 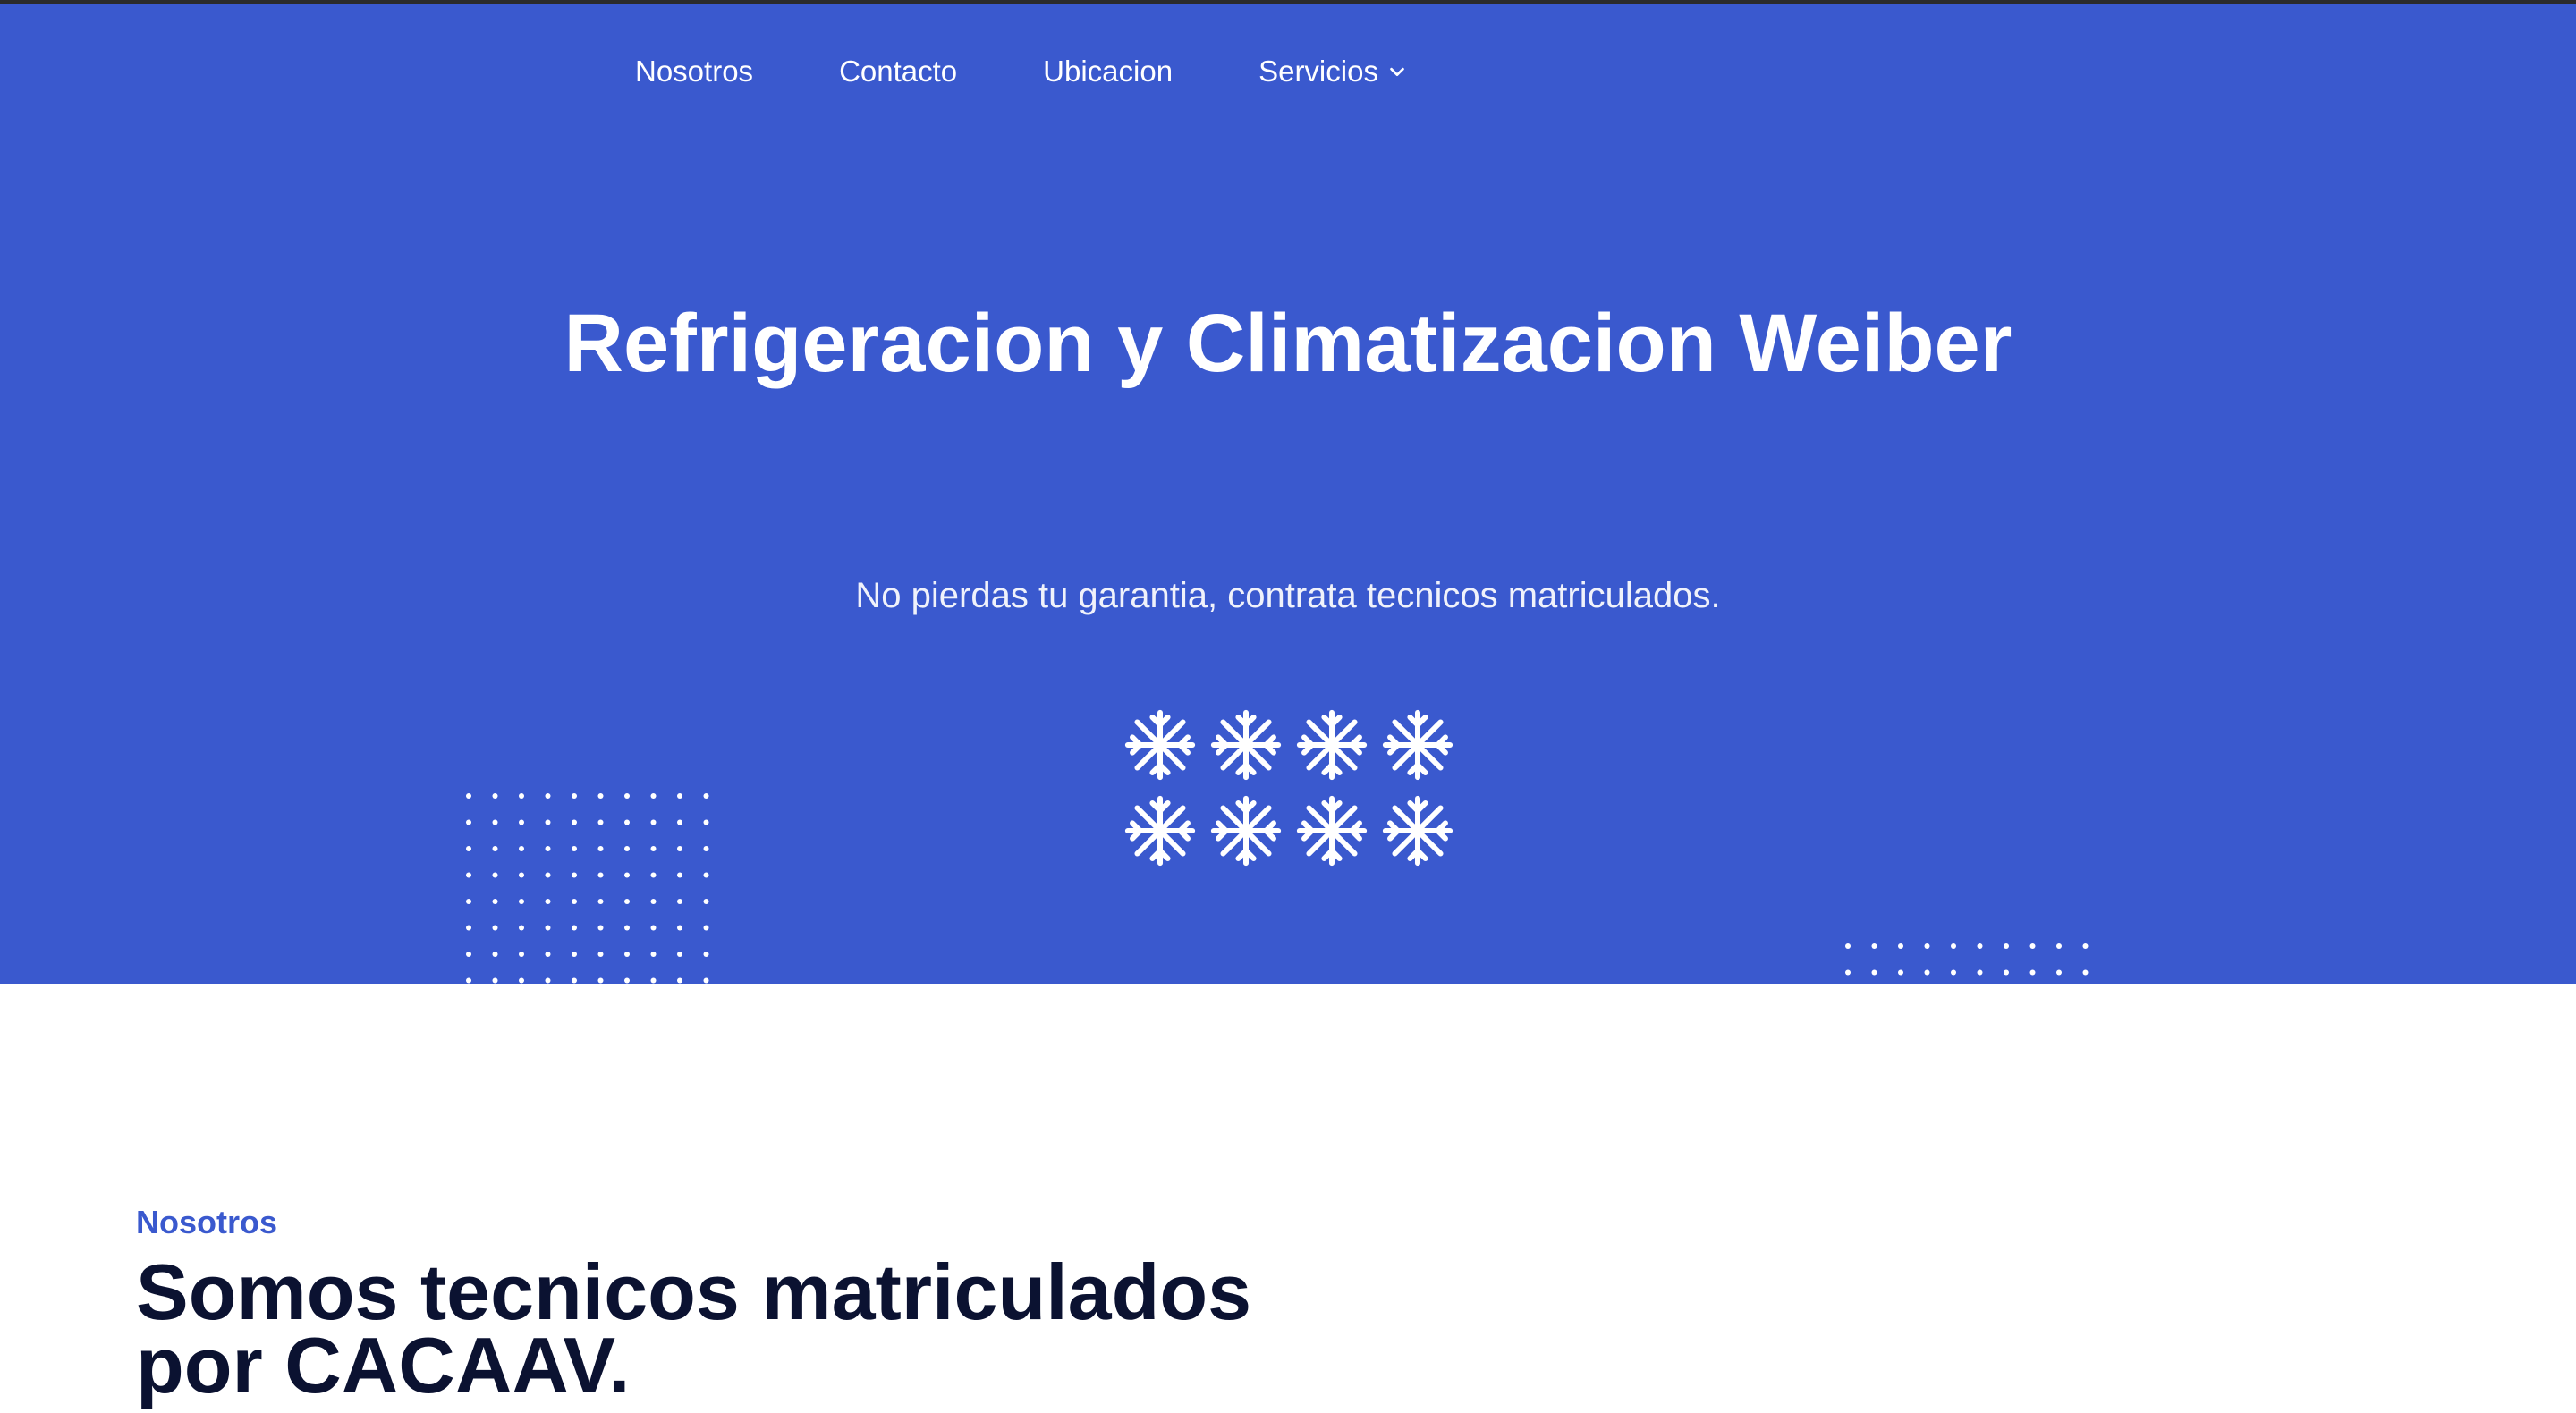 I want to click on section-eyebrow: Nosotros, so click(x=207, y=1222).